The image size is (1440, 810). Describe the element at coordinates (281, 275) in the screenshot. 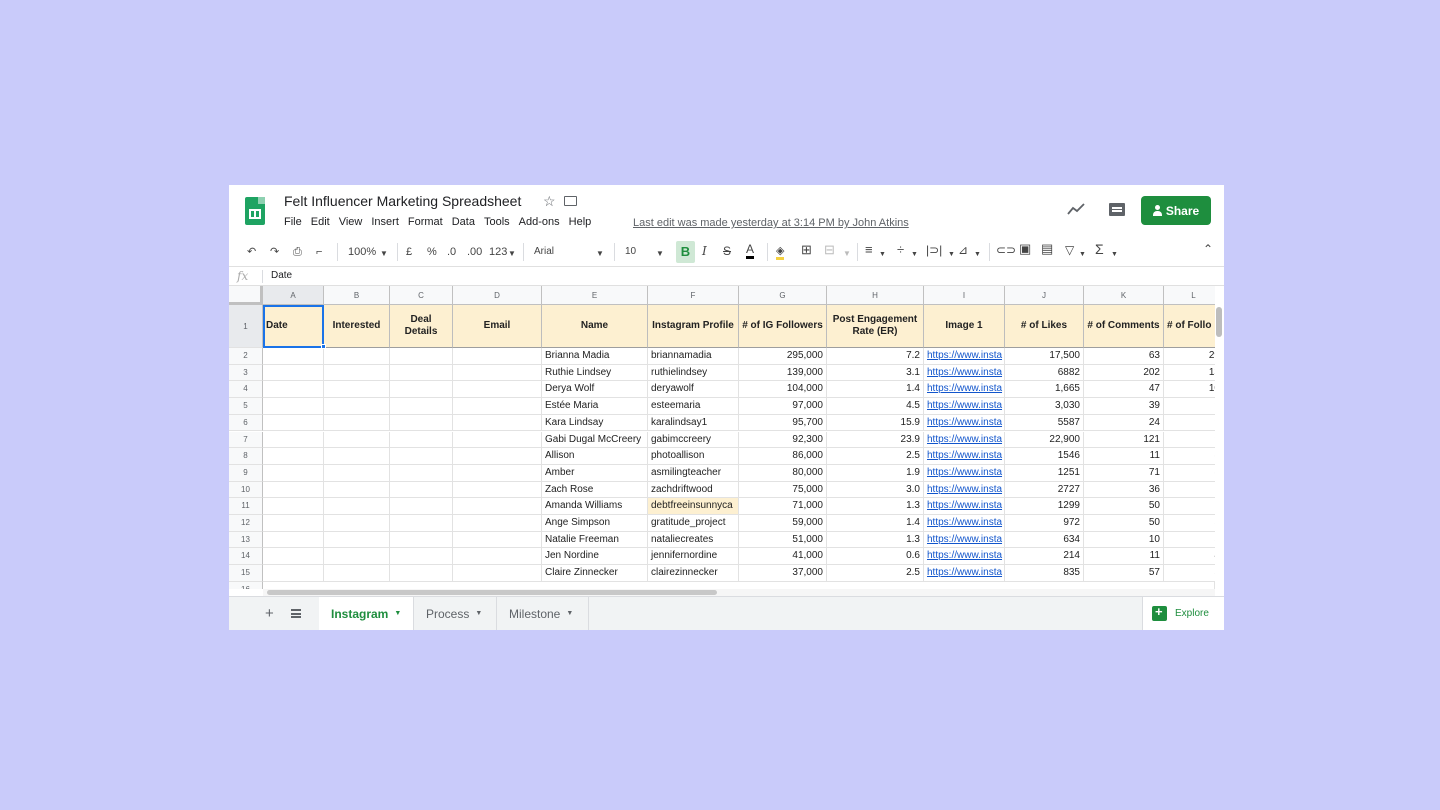

I see `formula-input: Date` at that location.